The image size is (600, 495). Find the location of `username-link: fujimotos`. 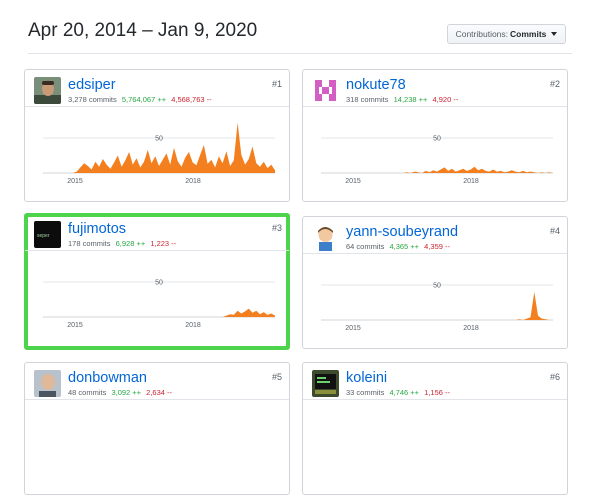

username-link: fujimotos is located at coordinates (97, 229).